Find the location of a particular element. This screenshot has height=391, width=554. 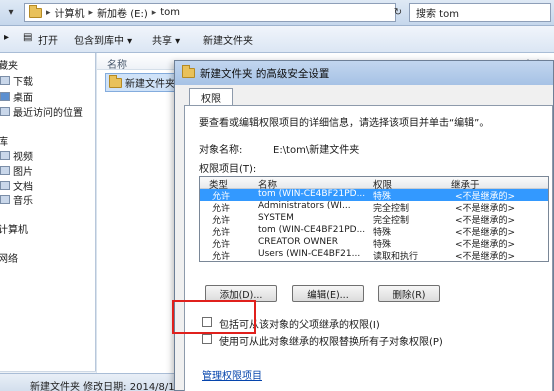

delete-button: 删除(R) is located at coordinates (409, 293).